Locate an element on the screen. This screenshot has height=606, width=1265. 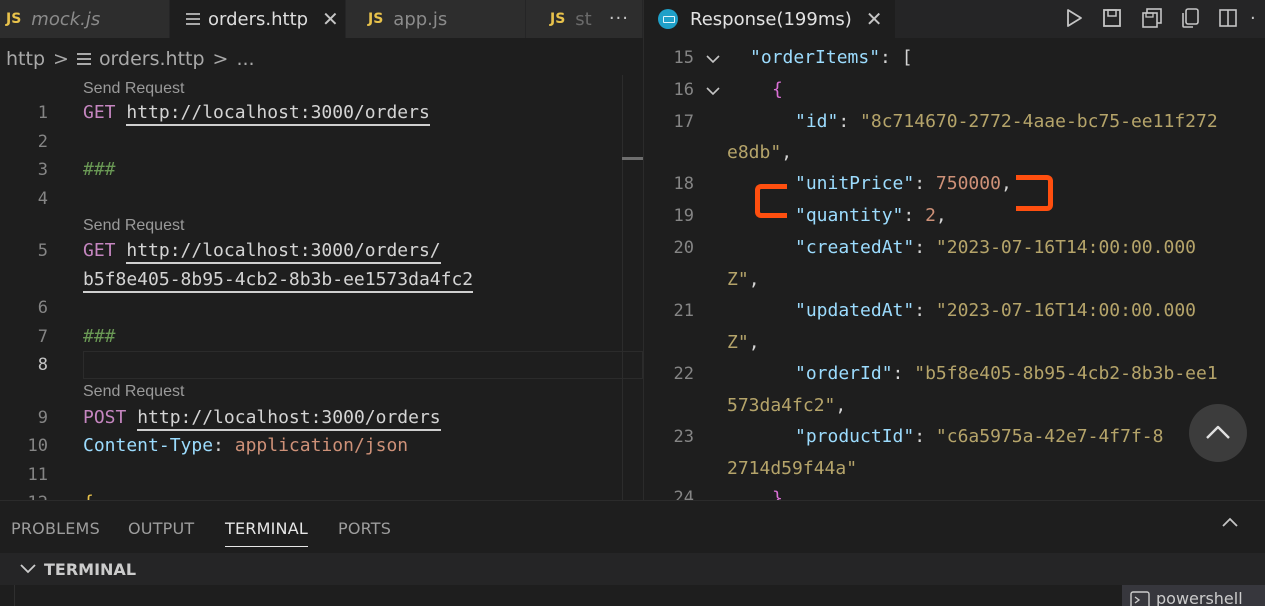
save-icon is located at coordinates (1112, 18).